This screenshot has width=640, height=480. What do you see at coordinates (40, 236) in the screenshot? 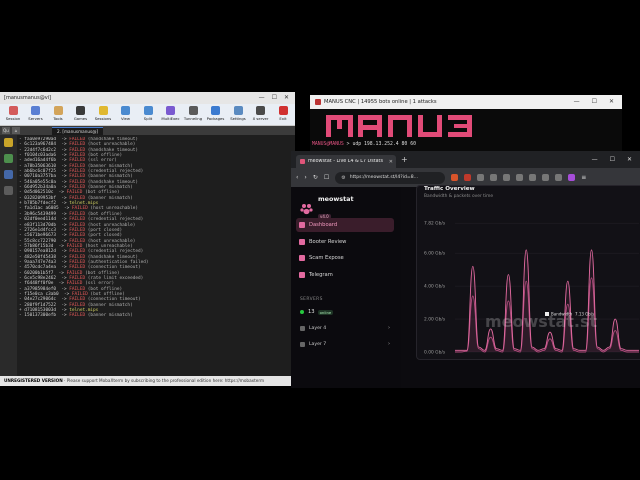
I see `bot-hash: c5671be96673` at bounding box center [40, 236].